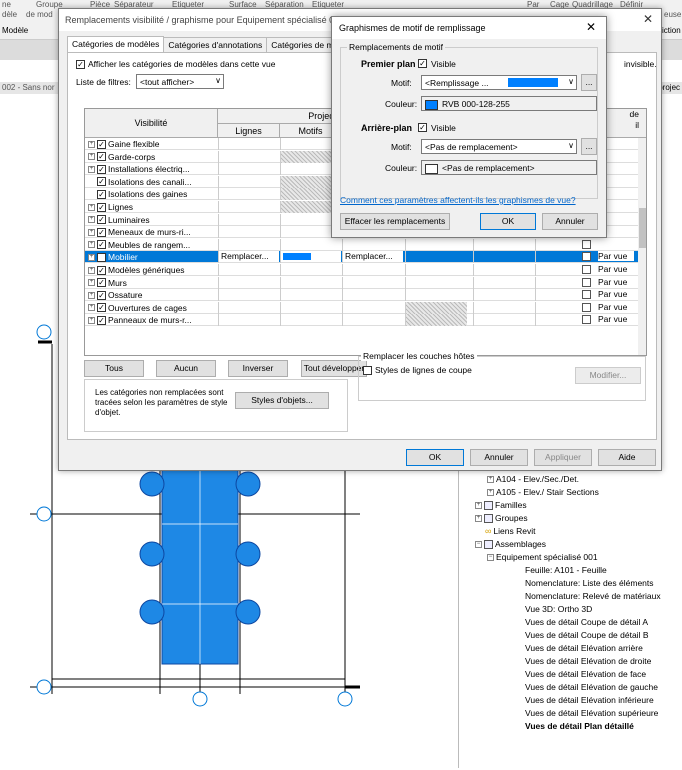 The image size is (682, 770). I want to click on select-all-button: Tous, so click(114, 368).